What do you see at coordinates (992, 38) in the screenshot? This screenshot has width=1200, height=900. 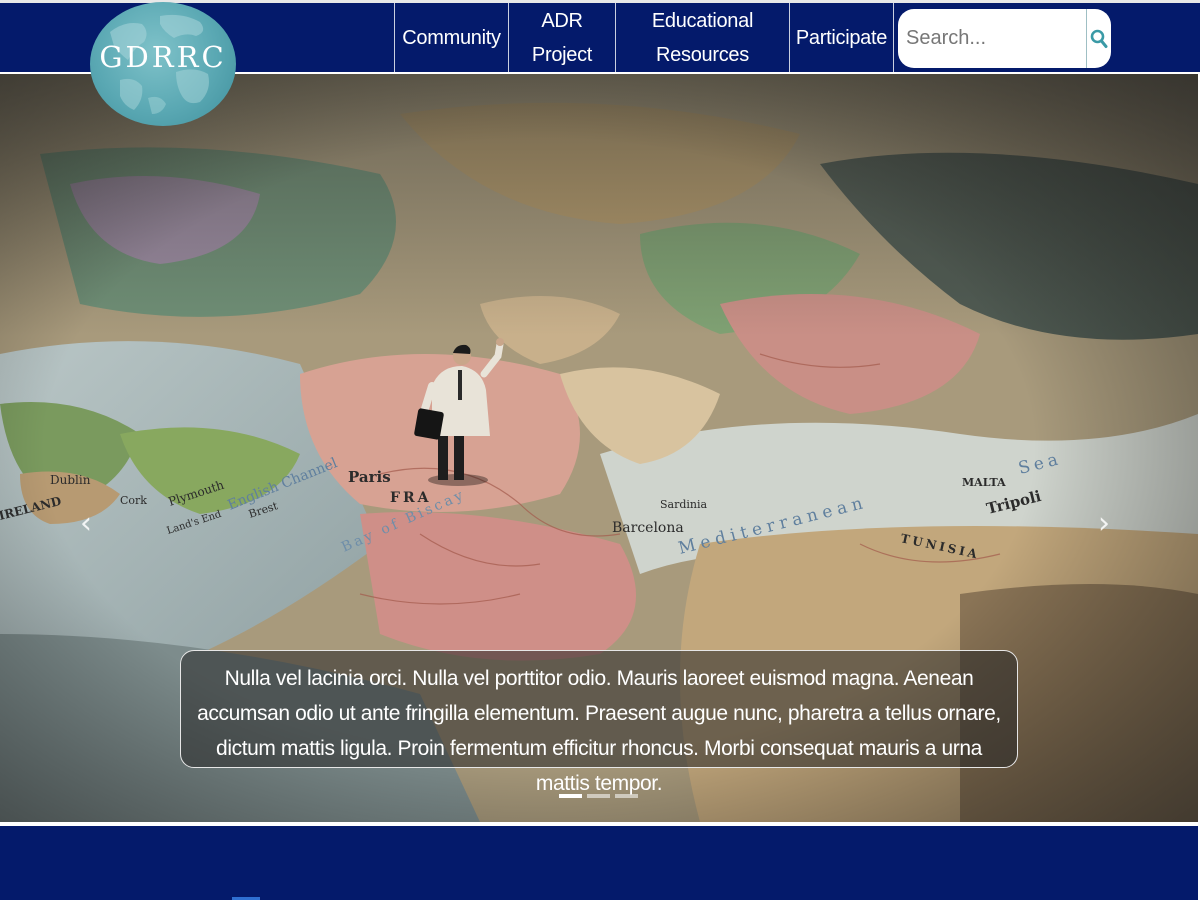 I see `search-input` at bounding box center [992, 38].